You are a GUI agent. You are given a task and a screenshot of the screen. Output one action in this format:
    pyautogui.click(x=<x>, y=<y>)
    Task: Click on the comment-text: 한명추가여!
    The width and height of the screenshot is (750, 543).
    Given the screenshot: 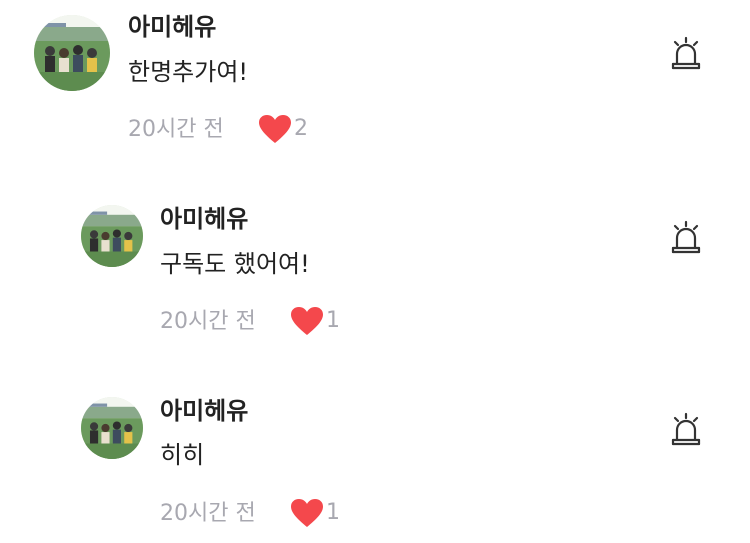 What is the action you would take?
    pyautogui.click(x=188, y=72)
    